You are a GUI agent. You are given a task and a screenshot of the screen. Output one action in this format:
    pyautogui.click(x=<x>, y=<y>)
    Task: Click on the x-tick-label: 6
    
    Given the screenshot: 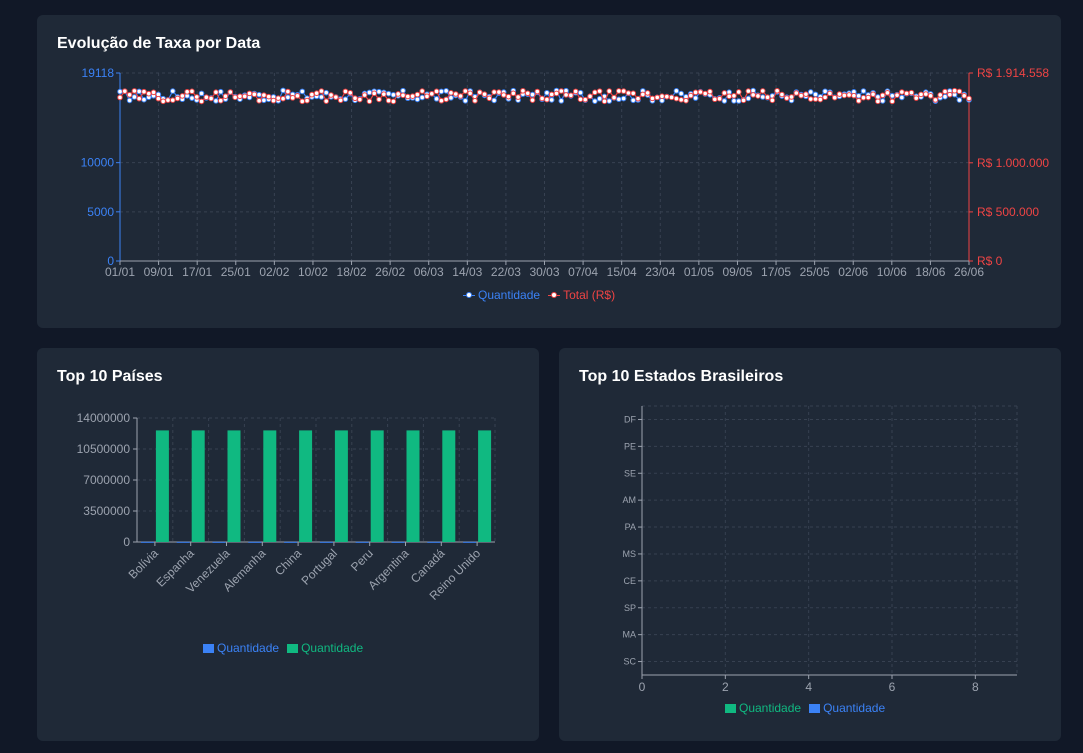 What is the action you would take?
    pyautogui.click(x=892, y=687)
    